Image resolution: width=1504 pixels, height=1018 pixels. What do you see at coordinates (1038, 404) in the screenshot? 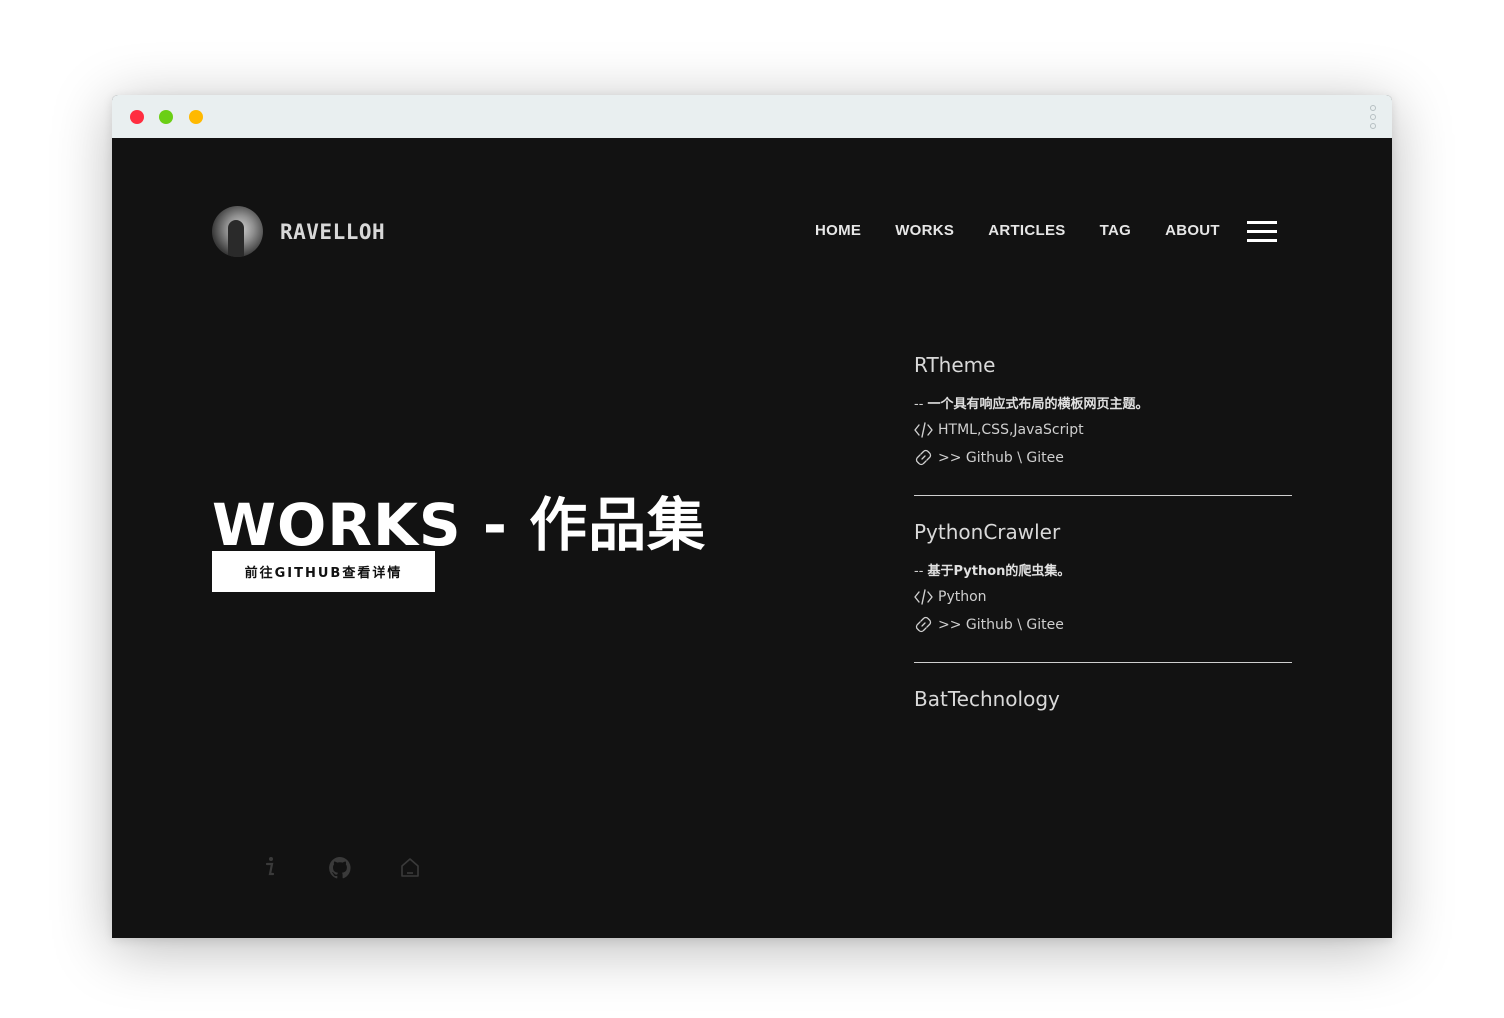
I see `work-desc-text: 一个具有响应式布局的横板网页主题。` at bounding box center [1038, 404].